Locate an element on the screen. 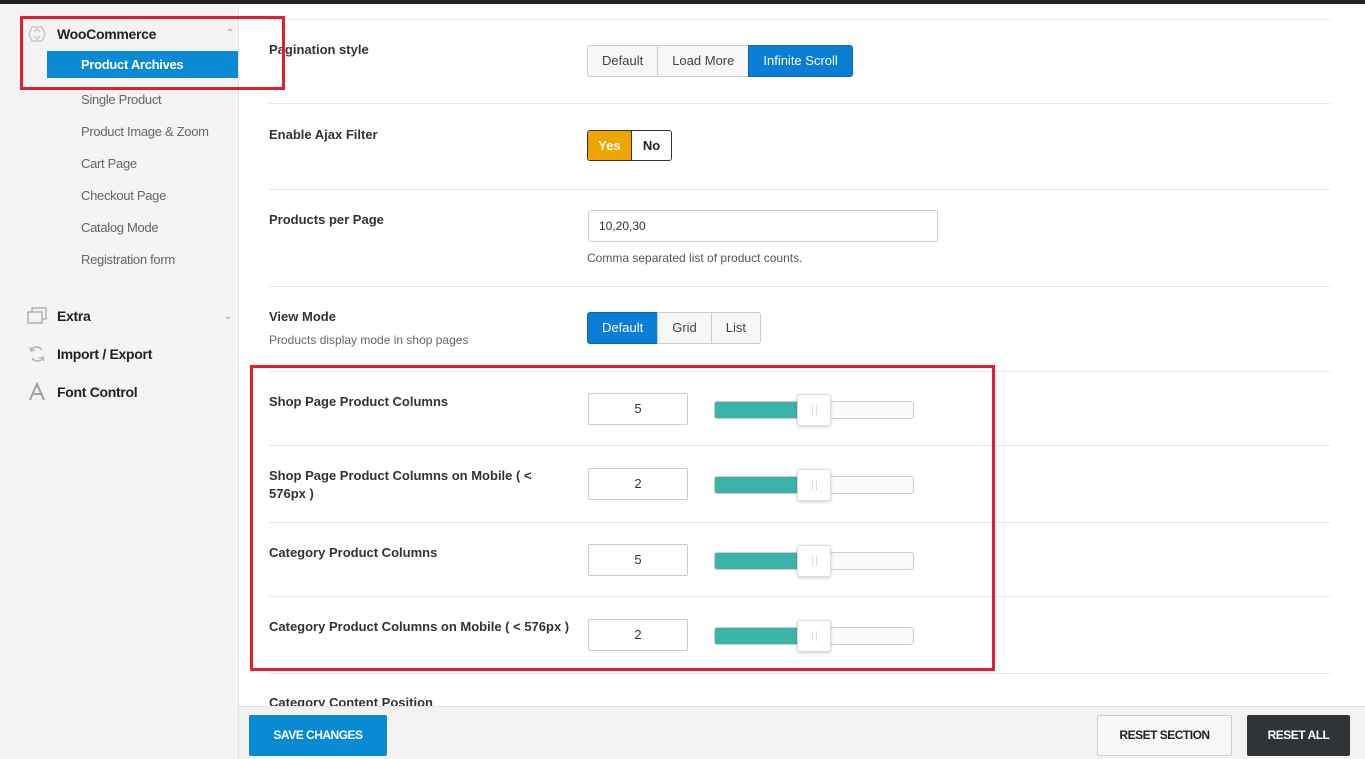 The image size is (1365, 759). sidebar-item-checkout-page: Checkout Page is located at coordinates (123, 195).